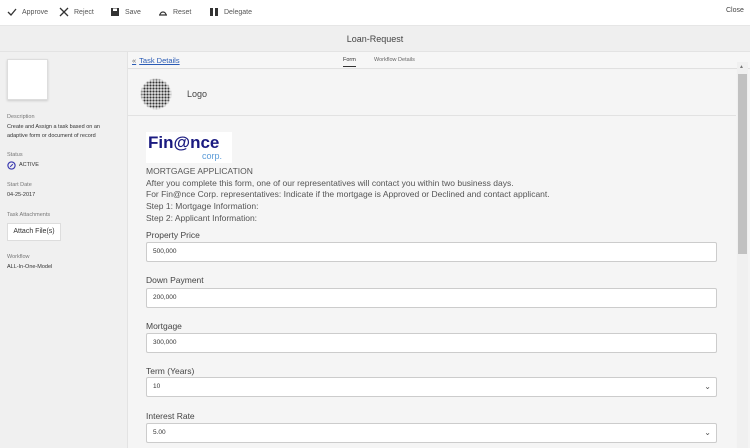  Describe the element at coordinates (170, 371) in the screenshot. I see `term-label: Term (Years)` at that location.